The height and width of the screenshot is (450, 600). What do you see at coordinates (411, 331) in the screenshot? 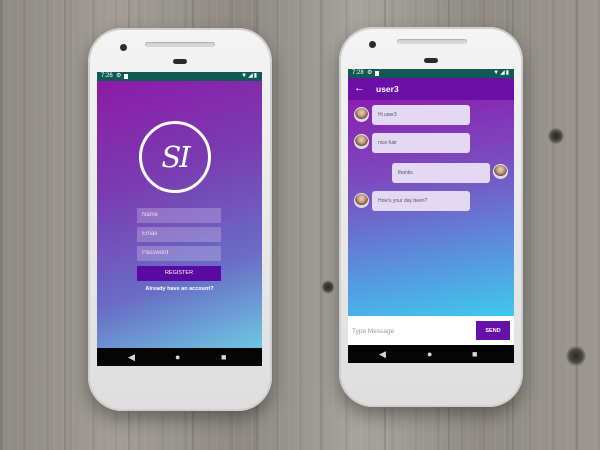
I see `message-input` at bounding box center [411, 331].